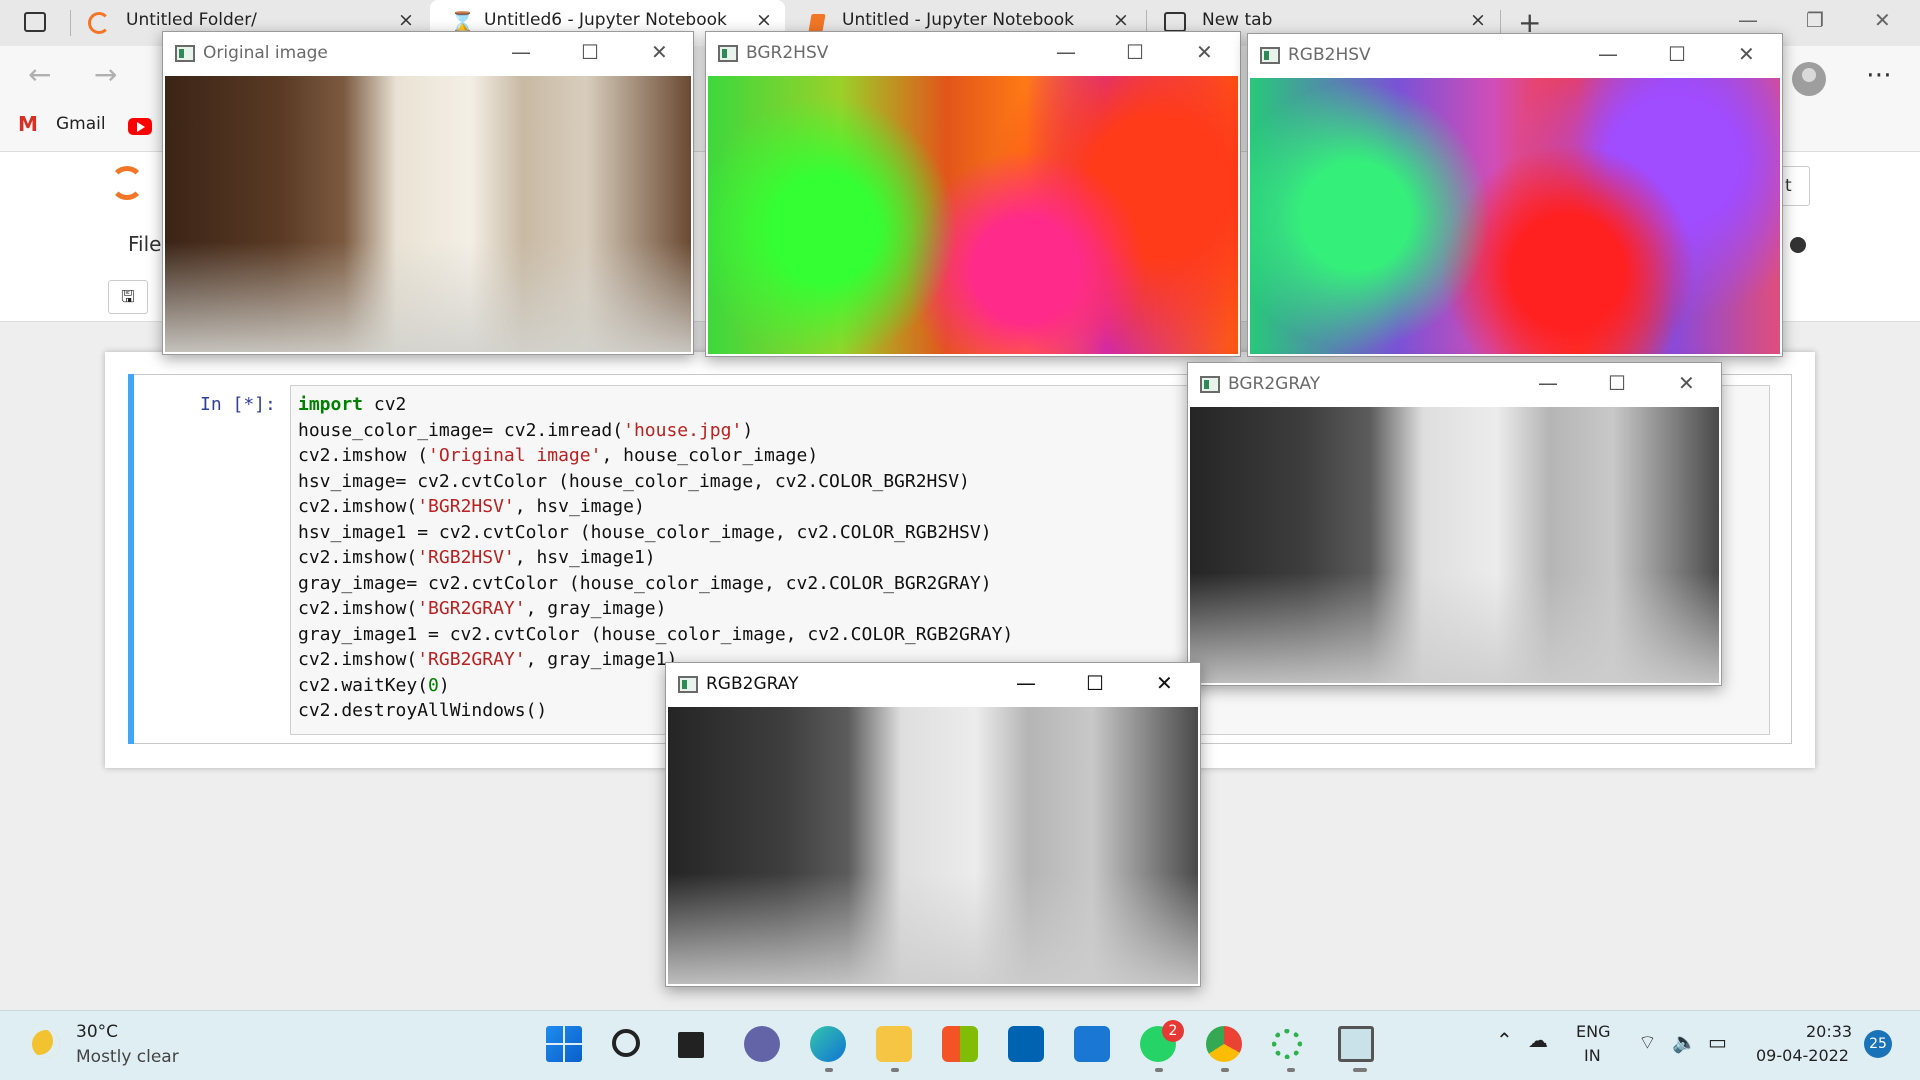  I want to click on window-titlebar: BGR2GRAY — ☐ ✕, so click(1454, 385).